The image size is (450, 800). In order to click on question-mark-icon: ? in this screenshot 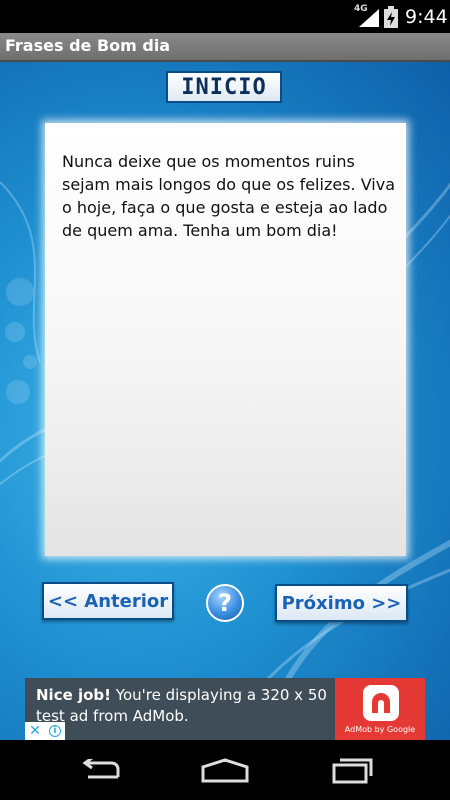, I will do `click(225, 603)`.